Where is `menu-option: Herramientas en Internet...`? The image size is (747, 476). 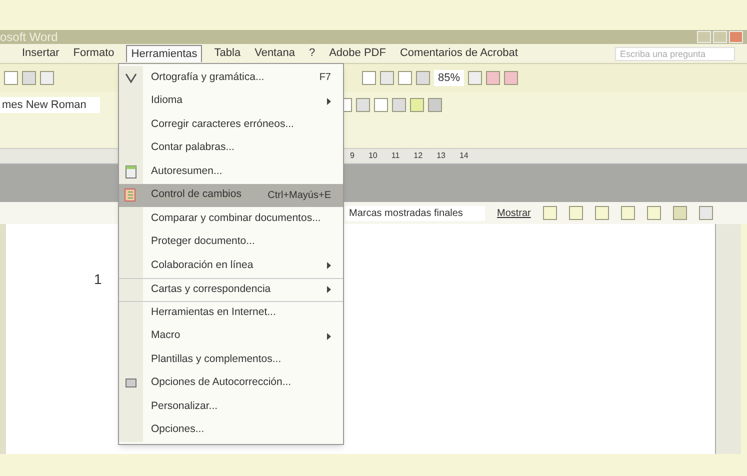 menu-option: Herramientas en Internet... is located at coordinates (231, 312).